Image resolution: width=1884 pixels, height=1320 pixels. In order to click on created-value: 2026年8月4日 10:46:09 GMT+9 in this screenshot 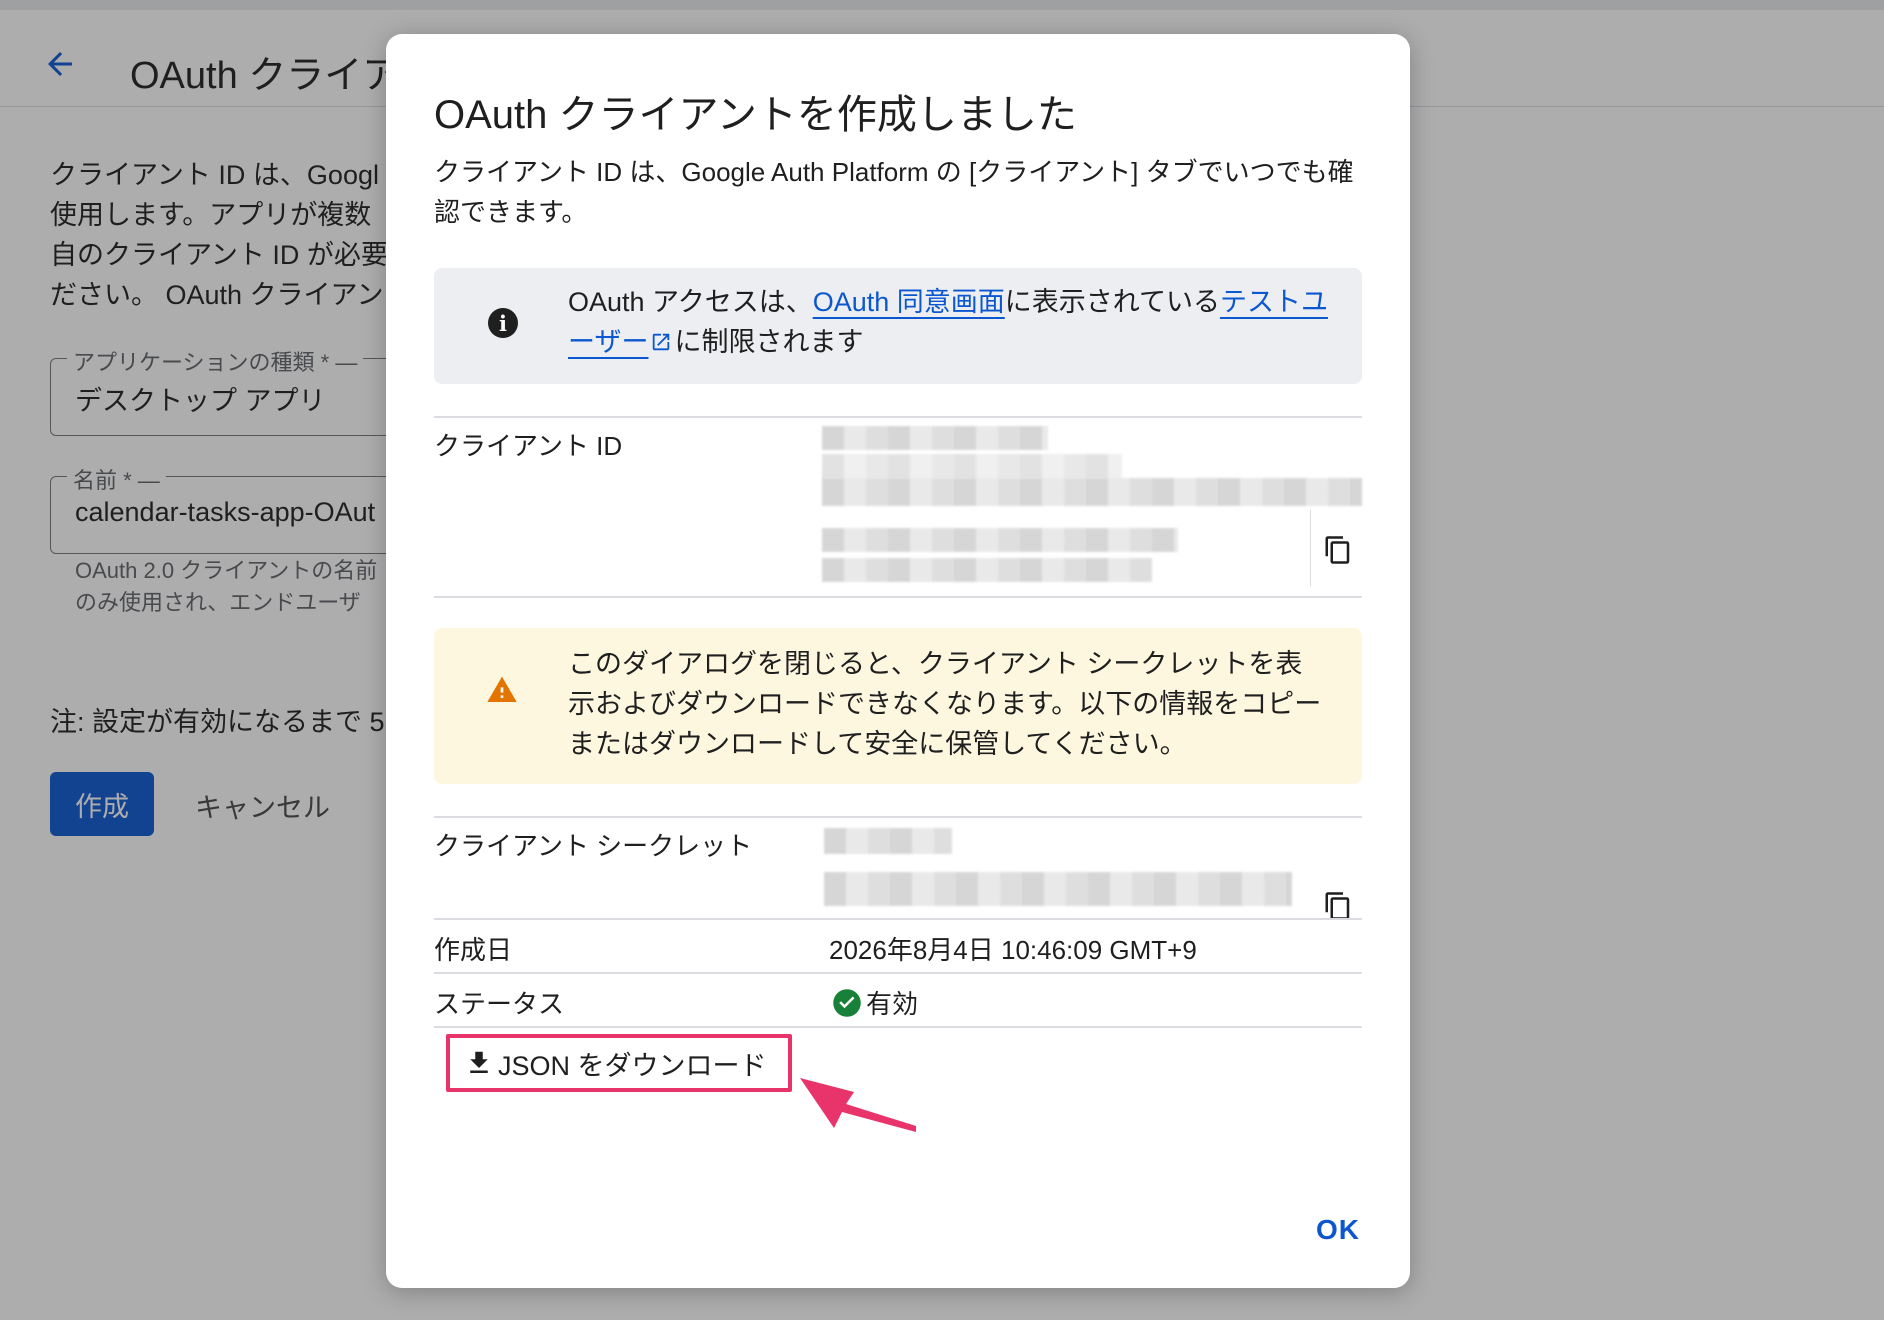, I will do `click(1013, 950)`.